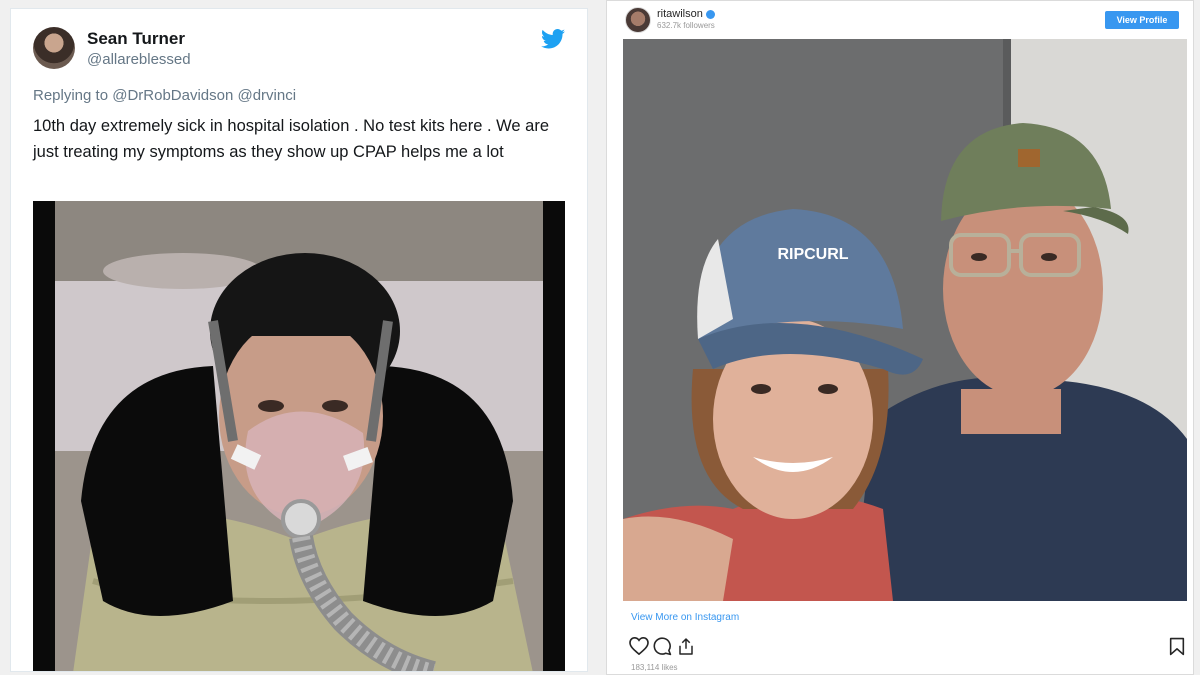 This screenshot has width=1200, height=675. Describe the element at coordinates (1142, 20) in the screenshot. I see `view-profile-button: View Profile` at that location.